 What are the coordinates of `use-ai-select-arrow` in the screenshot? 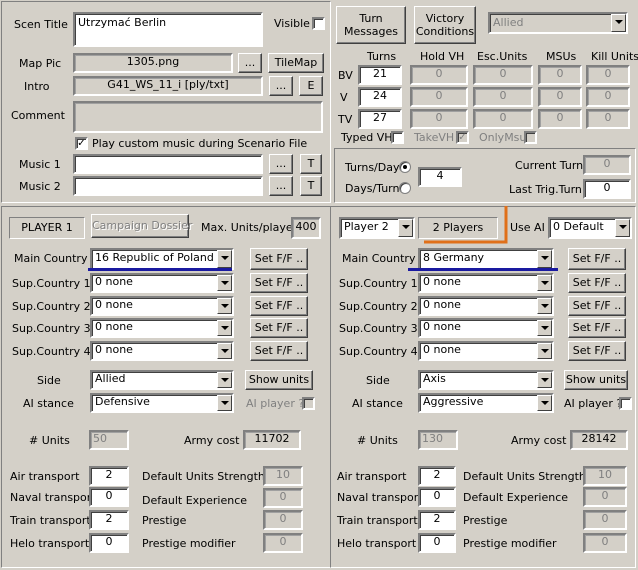 It's located at (622, 228).